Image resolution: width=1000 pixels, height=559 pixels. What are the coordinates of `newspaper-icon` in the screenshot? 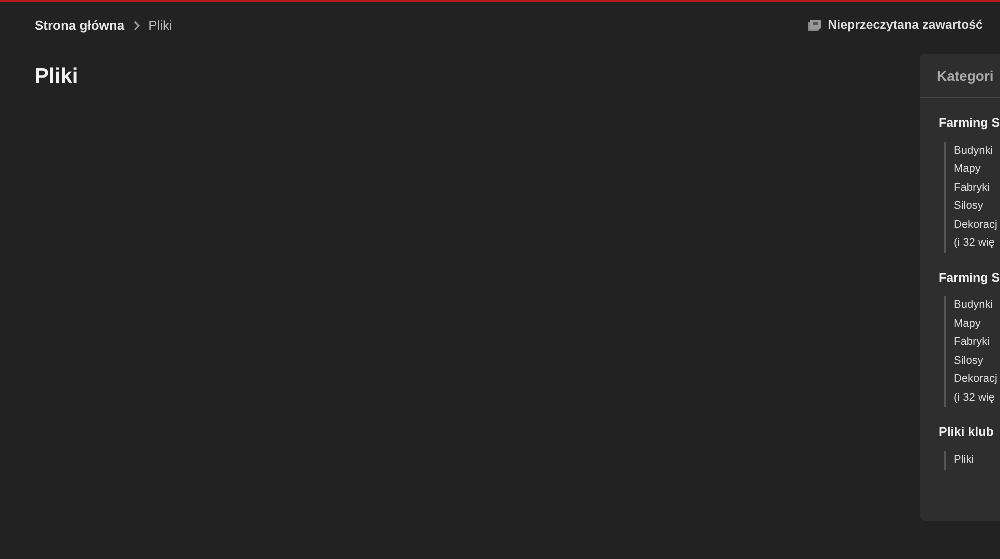 It's located at (815, 25).